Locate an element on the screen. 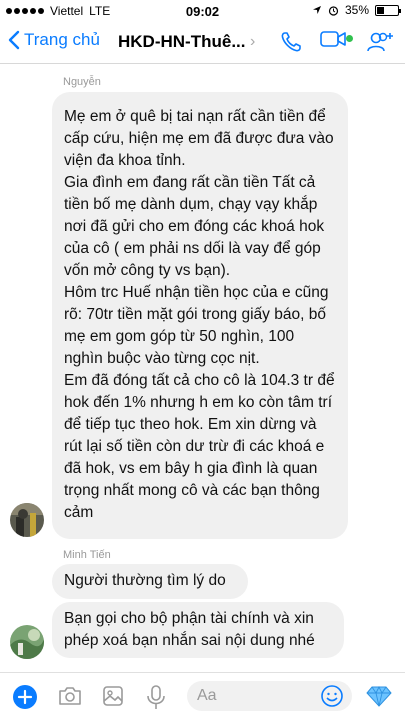 The width and height of the screenshot is (405, 720). chevron-right-icon: › is located at coordinates (252, 42).